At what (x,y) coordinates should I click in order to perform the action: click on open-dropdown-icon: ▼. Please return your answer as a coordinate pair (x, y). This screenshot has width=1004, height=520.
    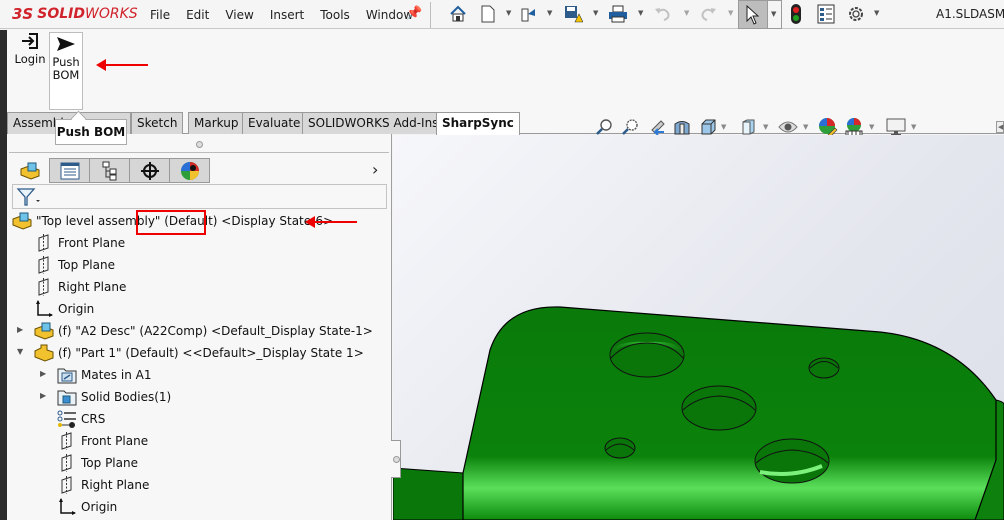
    Looking at the image, I should click on (549, 13).